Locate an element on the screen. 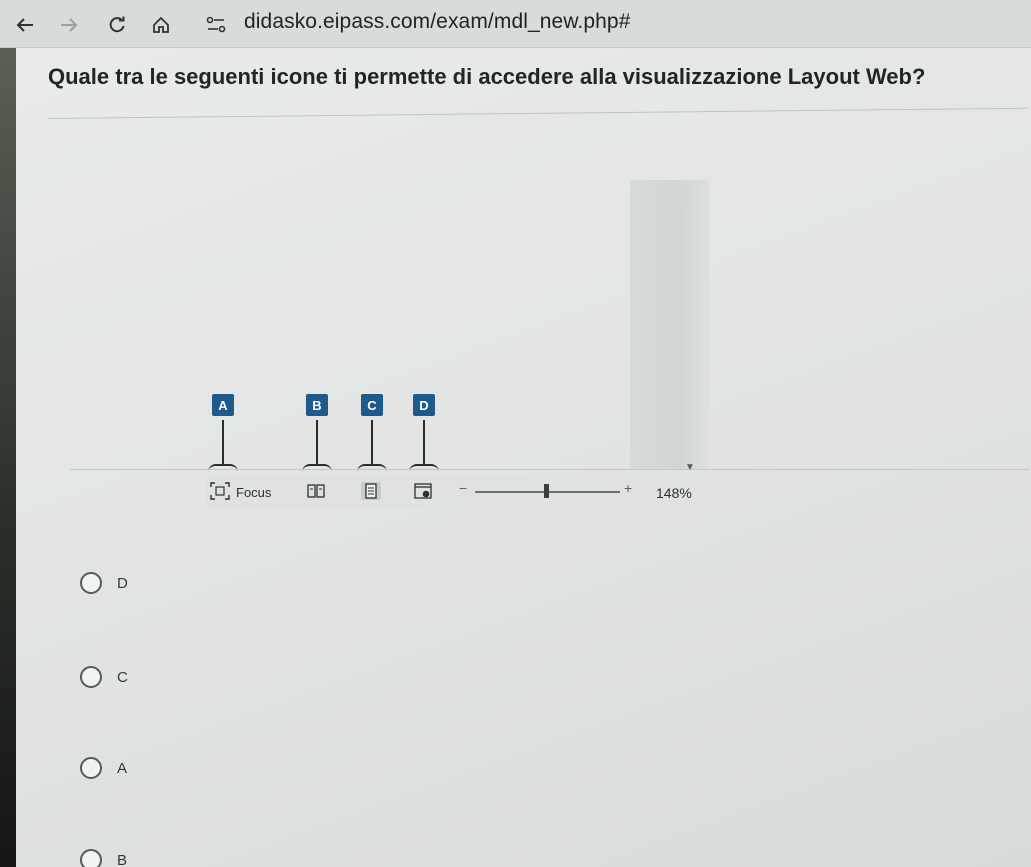  read-mode-icon is located at coordinates (316, 491).